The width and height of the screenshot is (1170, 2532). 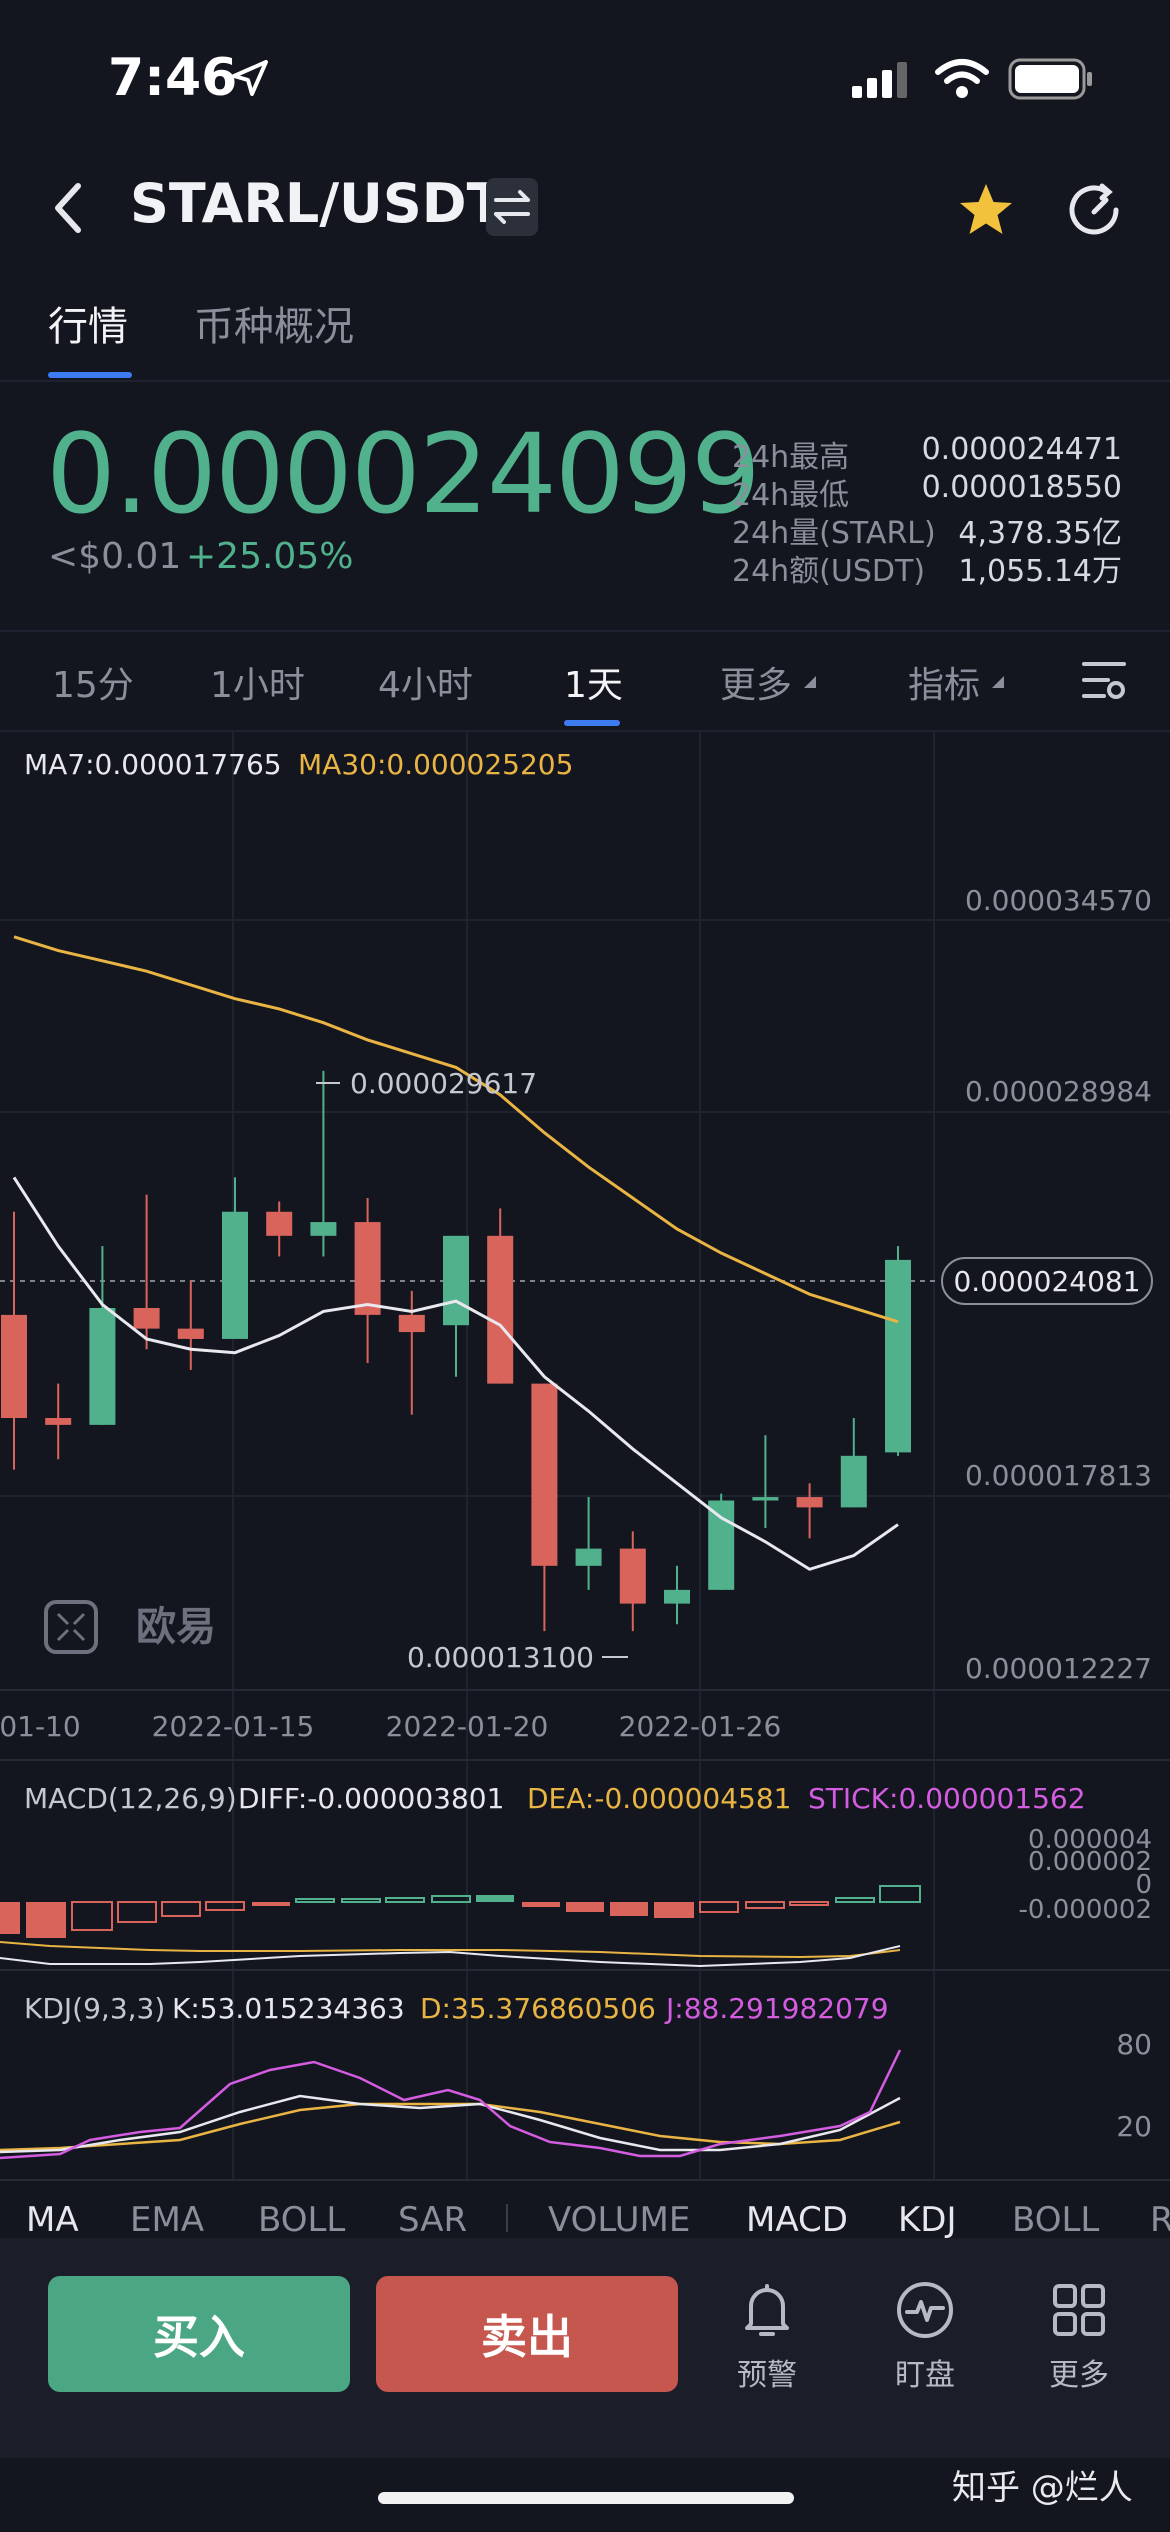 I want to click on sell-button: 卖出, so click(x=527, y=2334).